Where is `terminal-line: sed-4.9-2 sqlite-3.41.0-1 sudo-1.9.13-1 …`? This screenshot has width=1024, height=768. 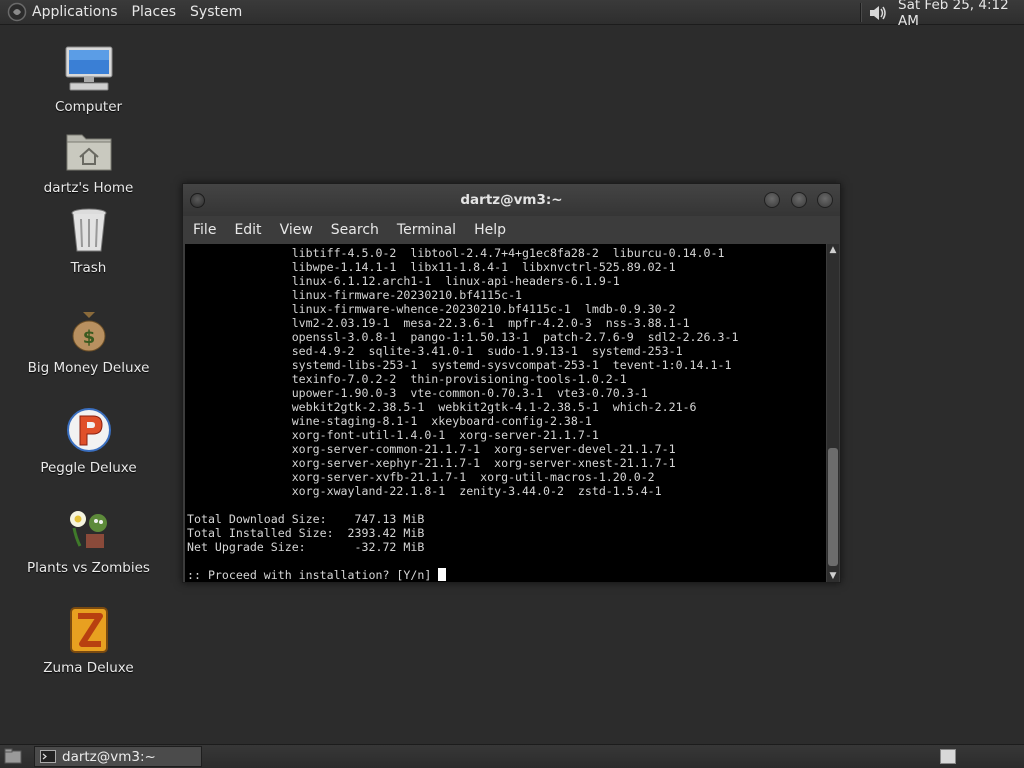 terminal-line: sed-4.9-2 sqlite-3.41.0-1 sudo-1.9.13-1 … is located at coordinates (435, 351).